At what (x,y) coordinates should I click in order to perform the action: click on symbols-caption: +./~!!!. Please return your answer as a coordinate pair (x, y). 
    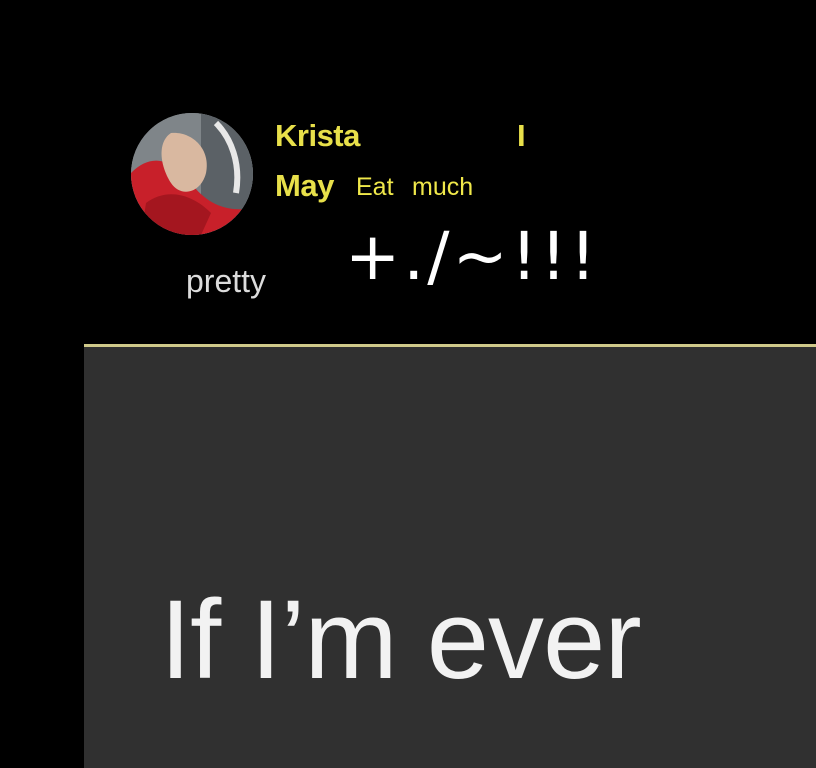
    Looking at the image, I should click on (472, 256).